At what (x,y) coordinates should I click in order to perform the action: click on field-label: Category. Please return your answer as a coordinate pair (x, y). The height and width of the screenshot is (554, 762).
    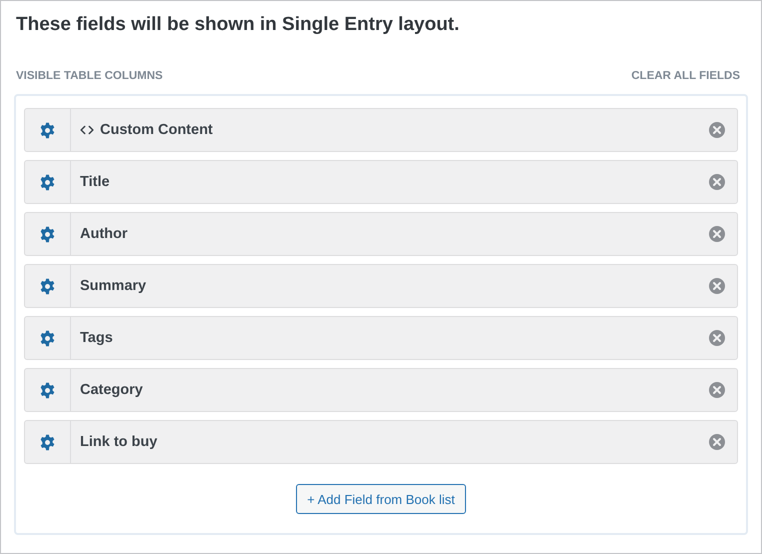
    Looking at the image, I should click on (111, 390).